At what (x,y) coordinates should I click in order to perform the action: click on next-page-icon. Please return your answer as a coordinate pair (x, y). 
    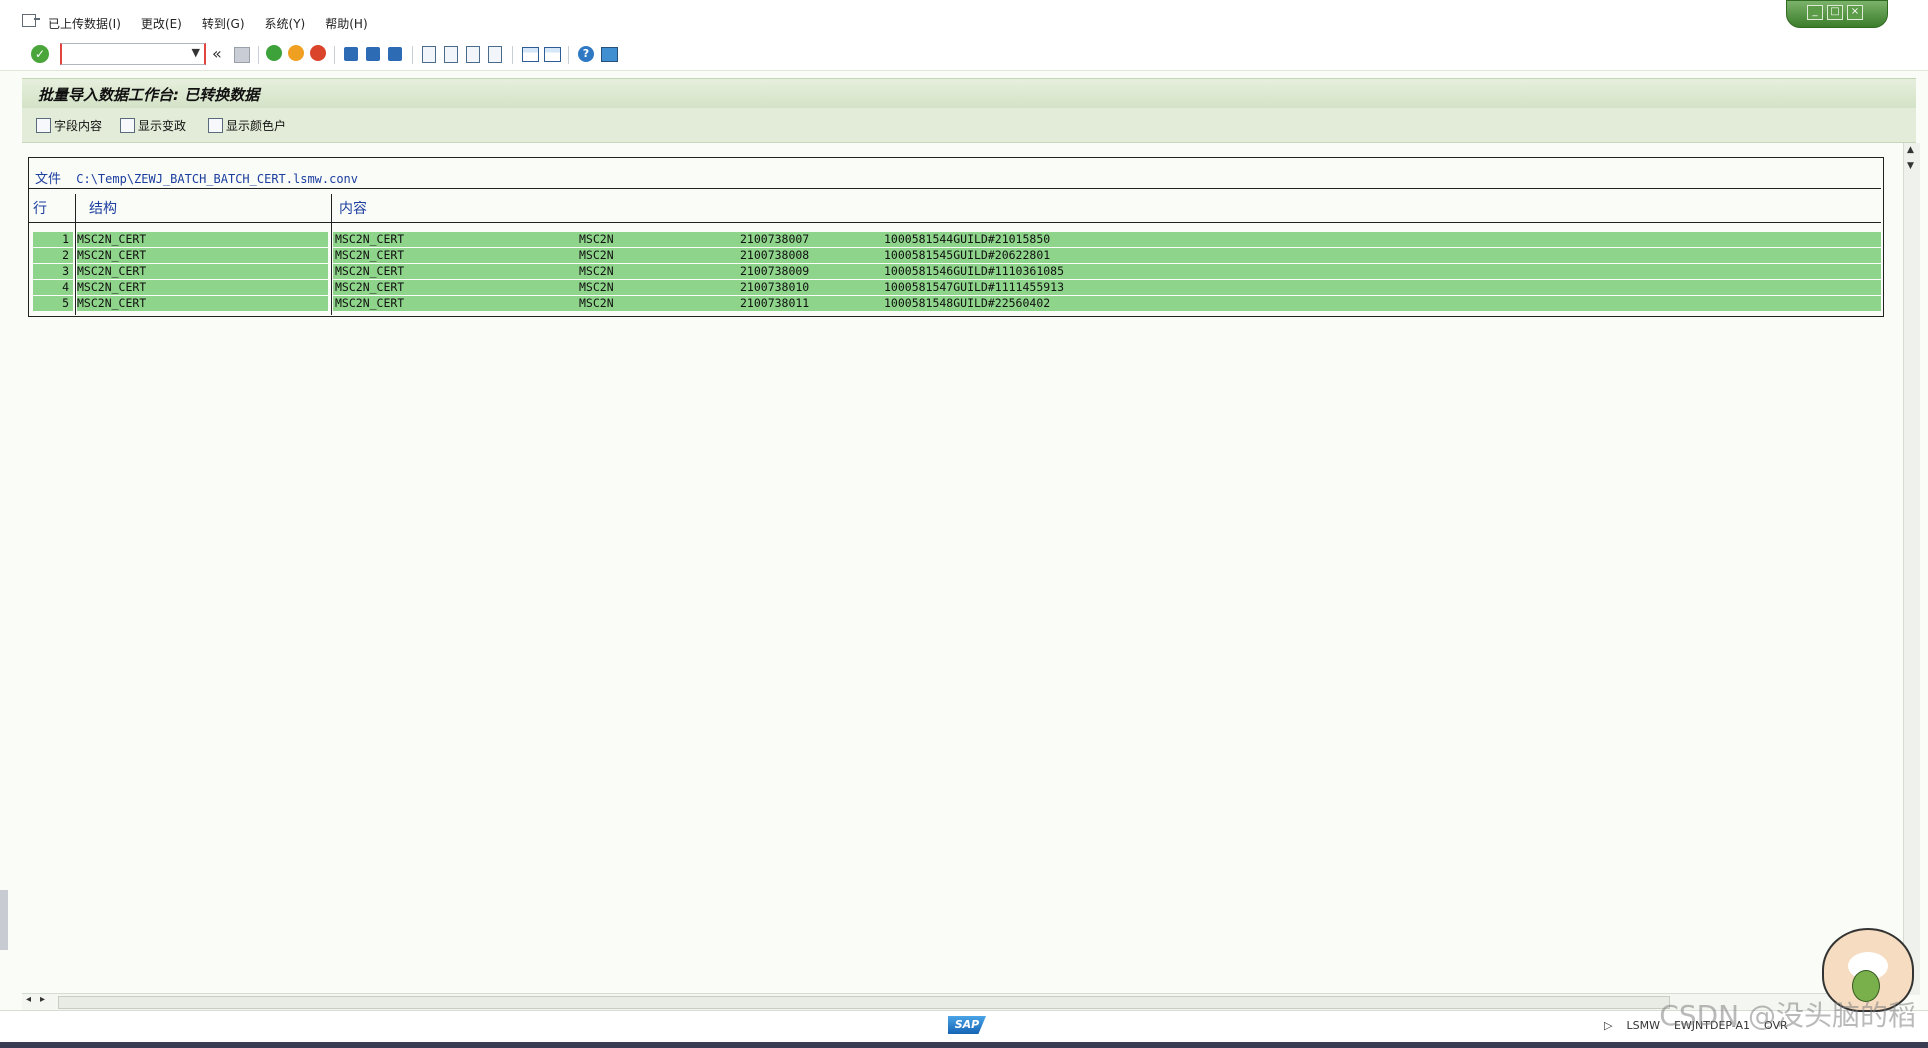
    Looking at the image, I should click on (473, 54).